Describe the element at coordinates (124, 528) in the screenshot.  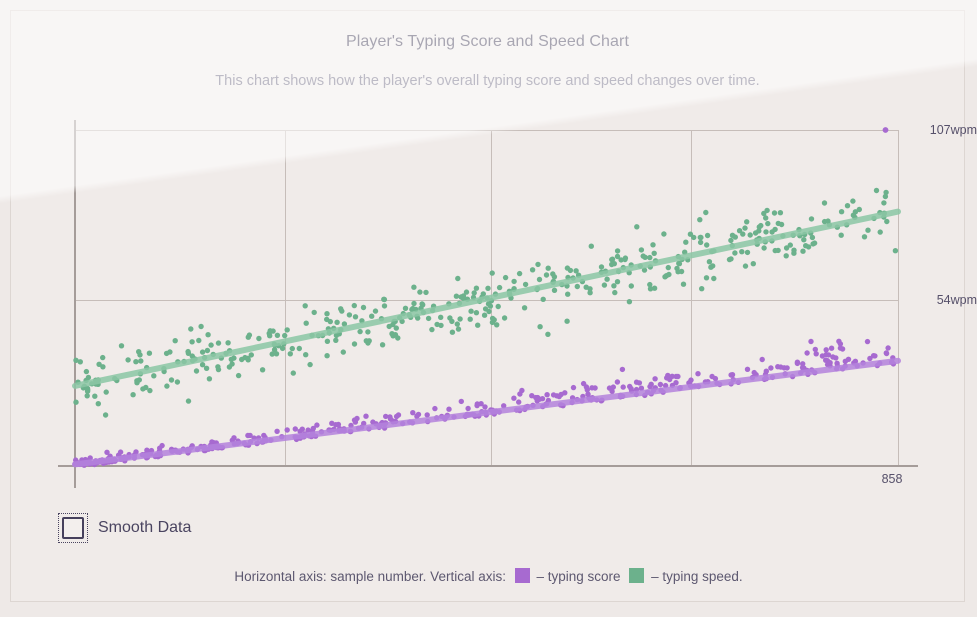
I see `smooth-data-control: Smooth Data` at that location.